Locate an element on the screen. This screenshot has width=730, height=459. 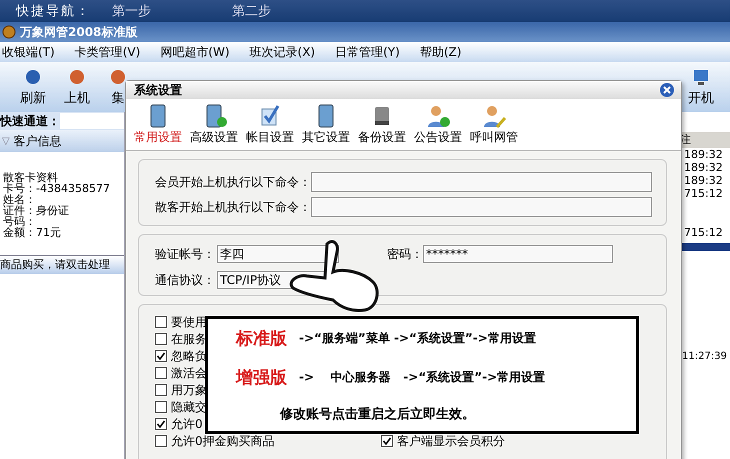
menu-item: 帮助(Z) is located at coordinates (441, 52).